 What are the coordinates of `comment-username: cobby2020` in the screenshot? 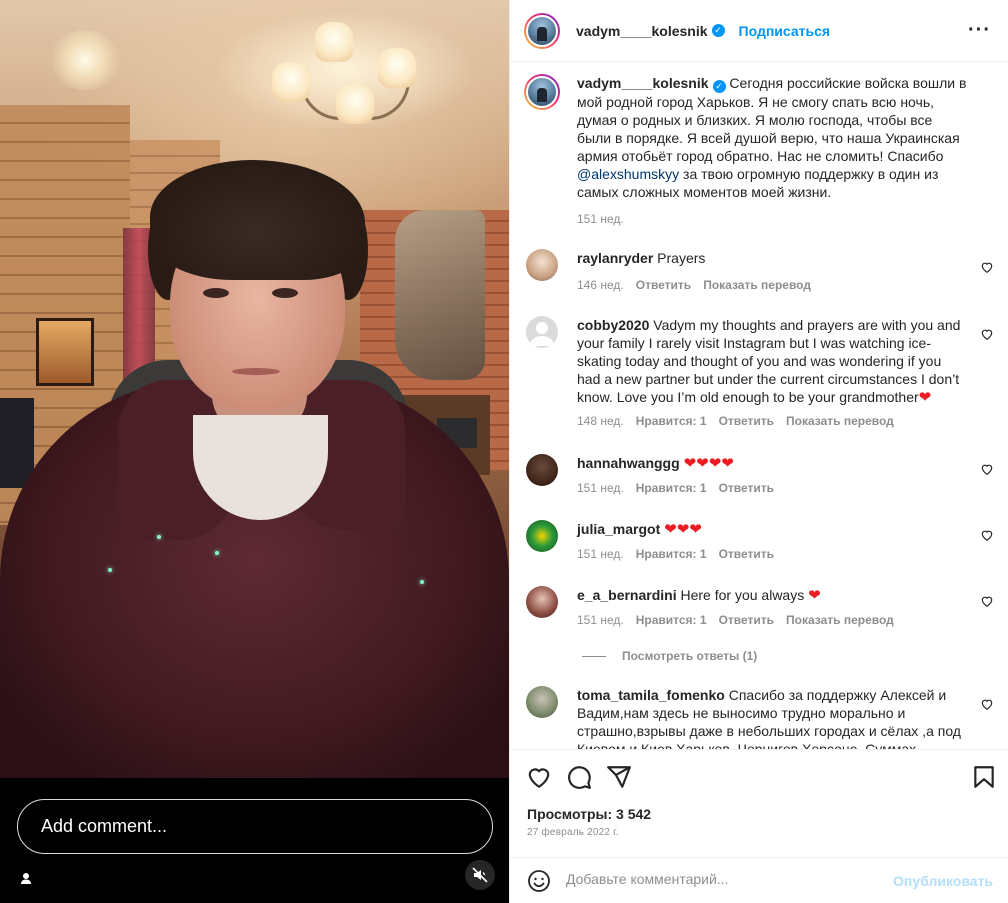 It's located at (613, 325).